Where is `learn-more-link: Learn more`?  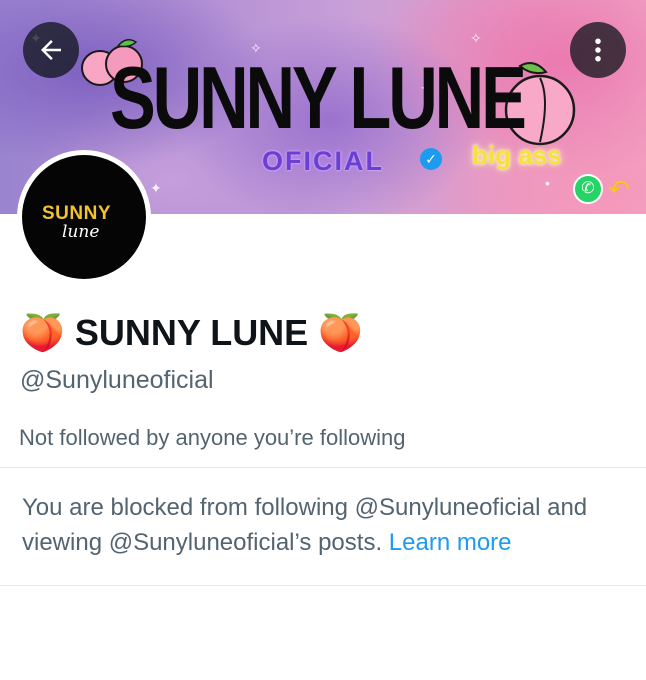 learn-more-link: Learn more is located at coordinates (450, 542).